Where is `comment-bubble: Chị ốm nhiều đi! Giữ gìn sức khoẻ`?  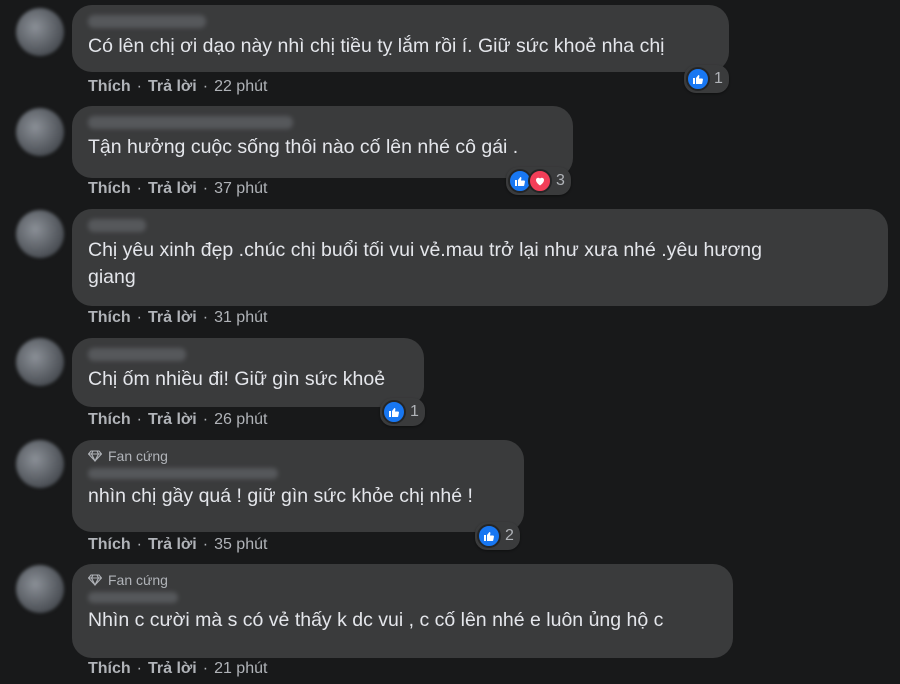
comment-bubble: Chị ốm nhiều đi! Giữ gìn sức khoẻ is located at coordinates (248, 372).